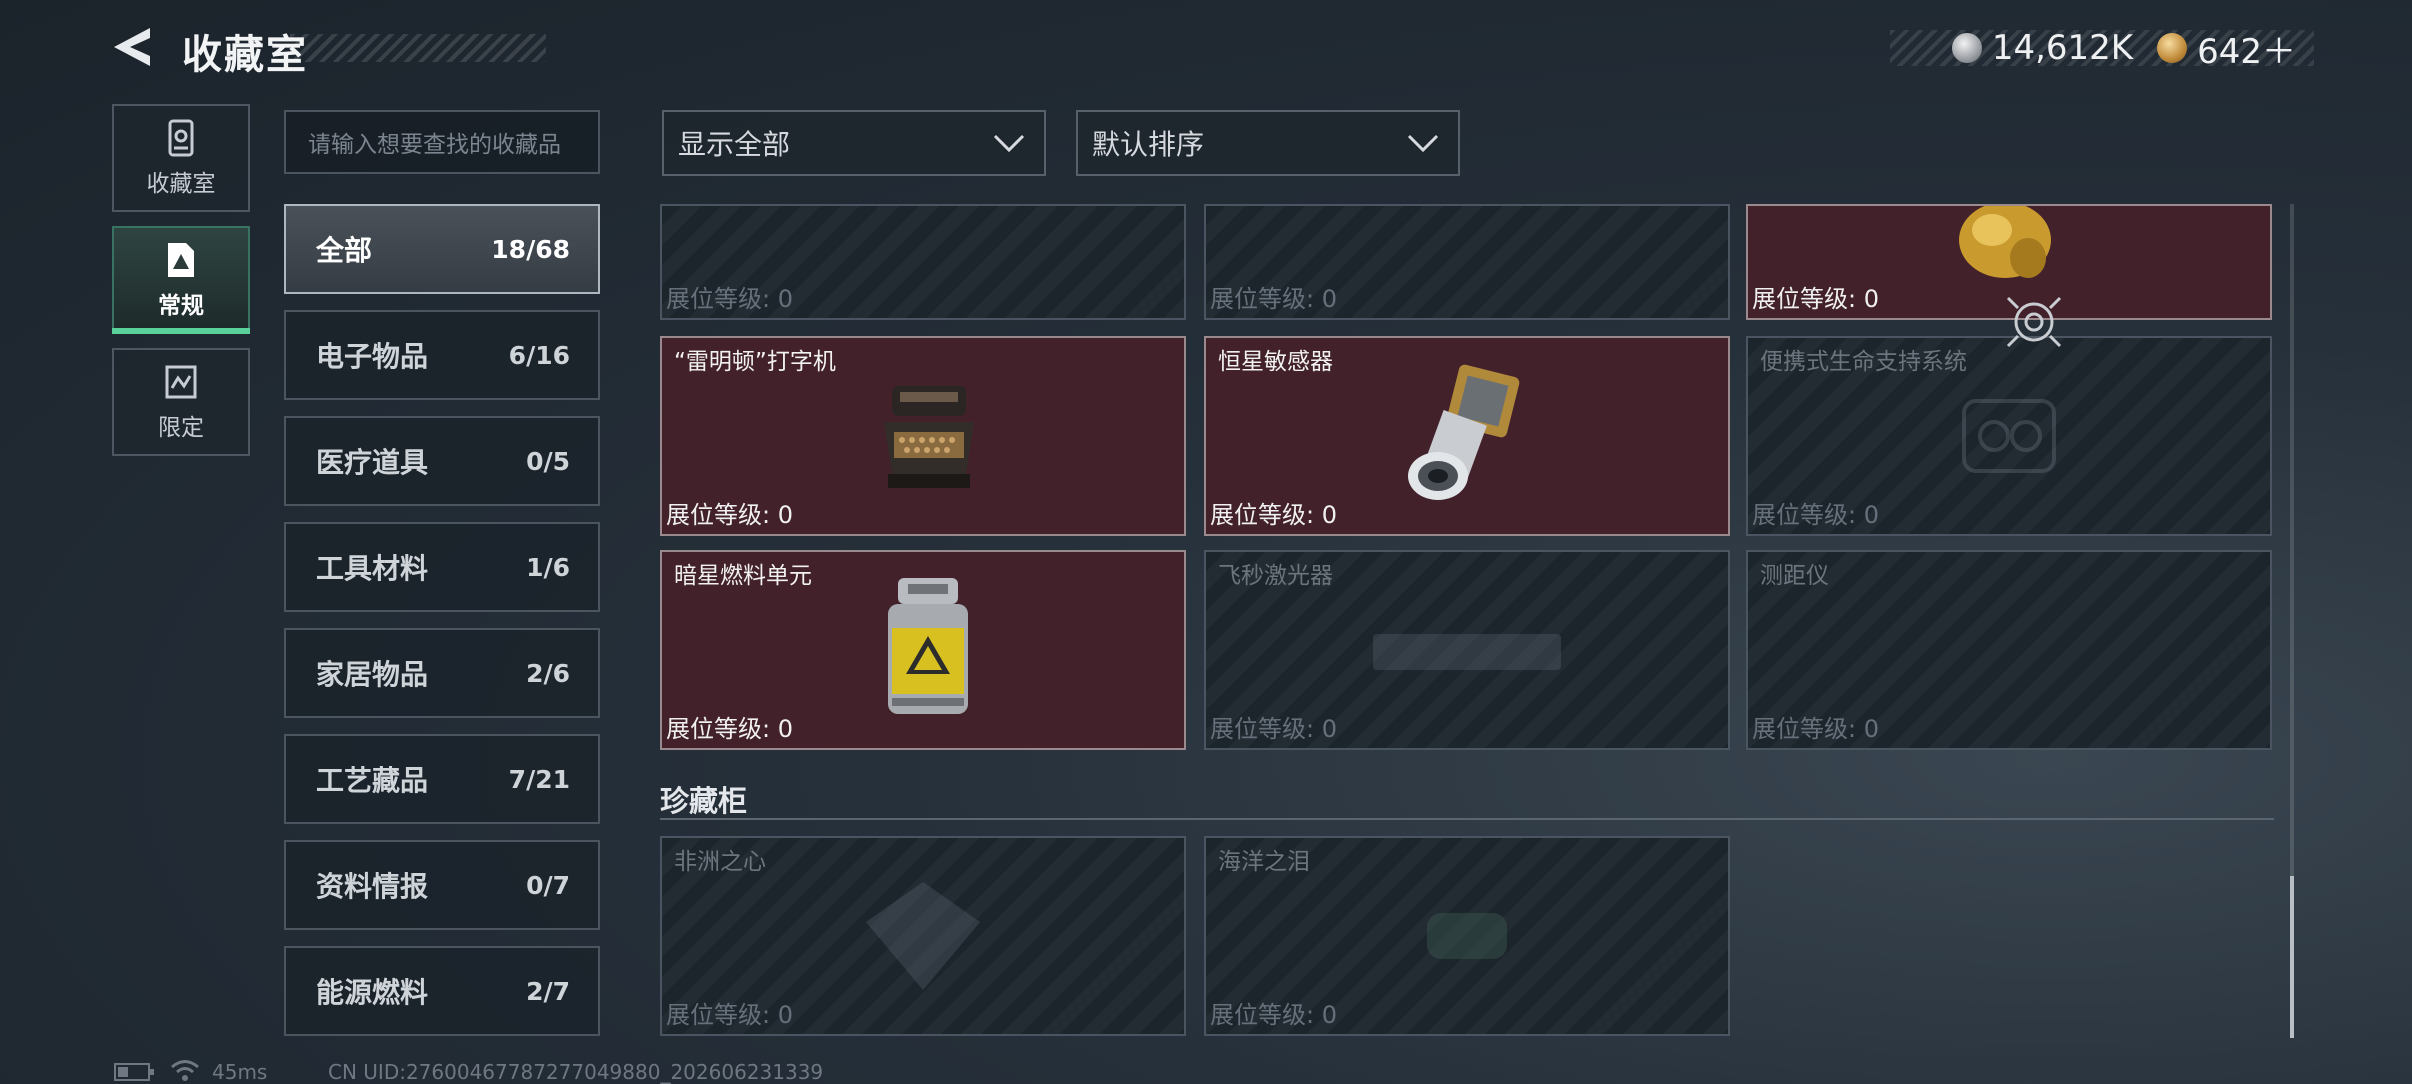 Image resolution: width=2412 pixels, height=1084 pixels. Describe the element at coordinates (1148, 144) in the screenshot. I see `dropdown-value: 默认排序` at that location.